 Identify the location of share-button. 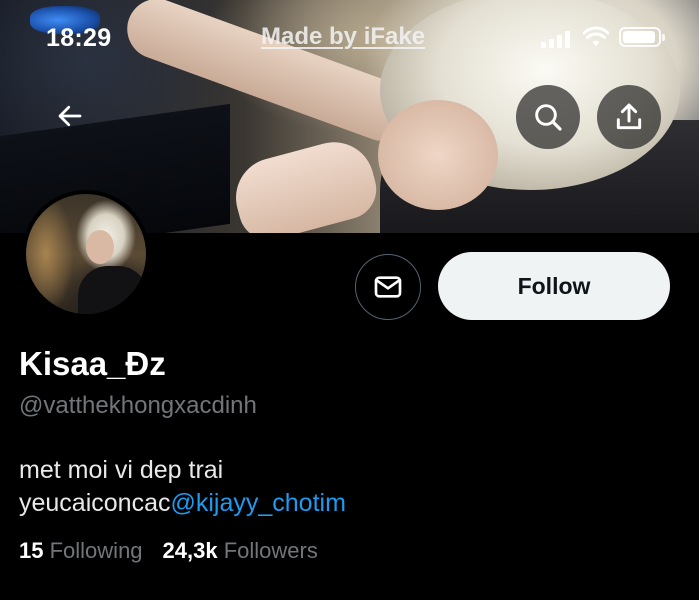
(629, 117).